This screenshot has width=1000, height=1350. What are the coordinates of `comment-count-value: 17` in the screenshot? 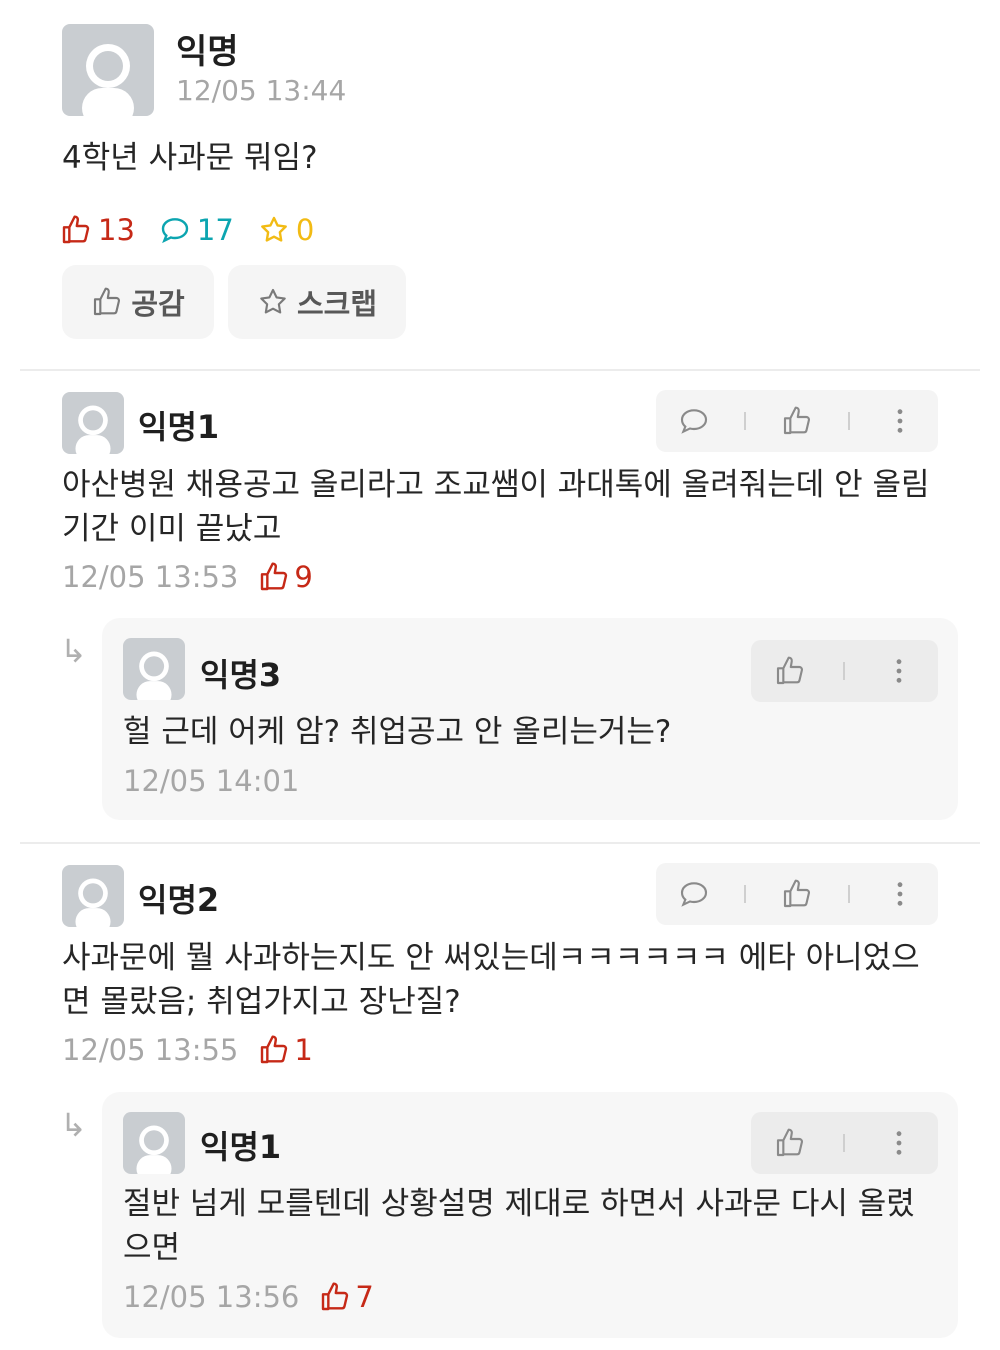 It's located at (215, 230).